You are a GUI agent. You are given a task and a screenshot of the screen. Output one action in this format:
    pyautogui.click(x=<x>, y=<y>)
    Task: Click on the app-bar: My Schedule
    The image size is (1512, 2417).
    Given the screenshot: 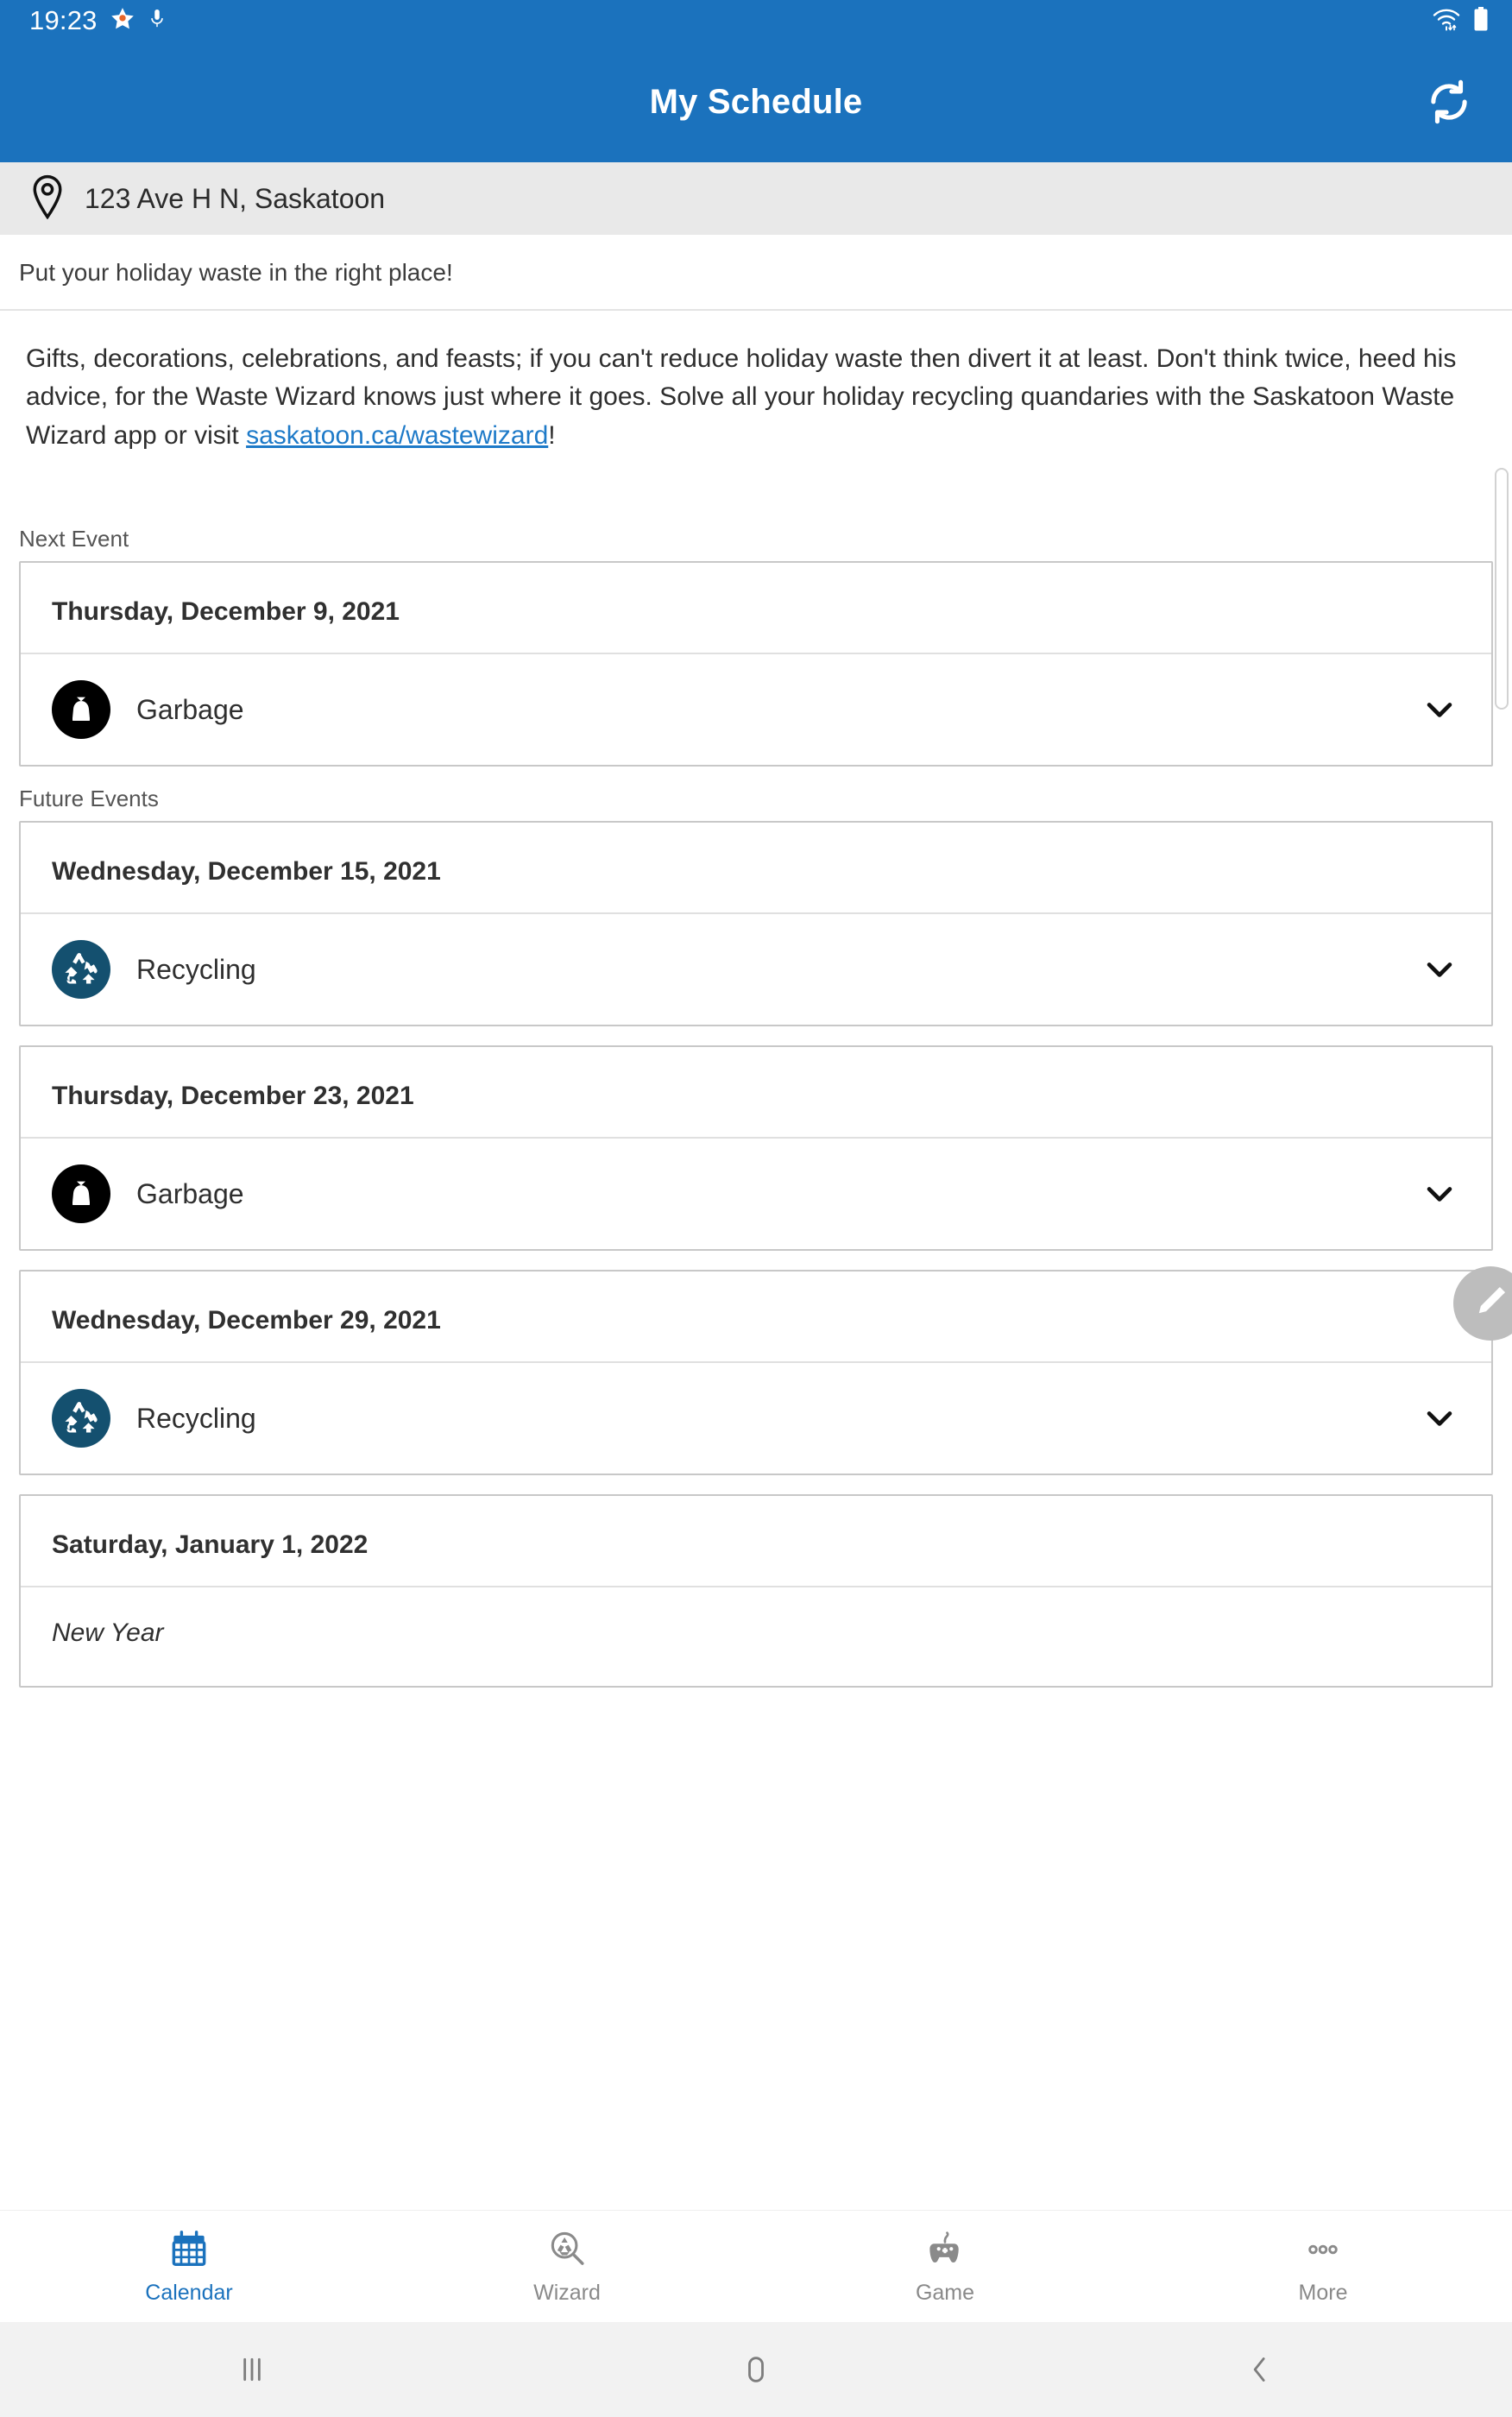 What is the action you would take?
    pyautogui.click(x=756, y=101)
    